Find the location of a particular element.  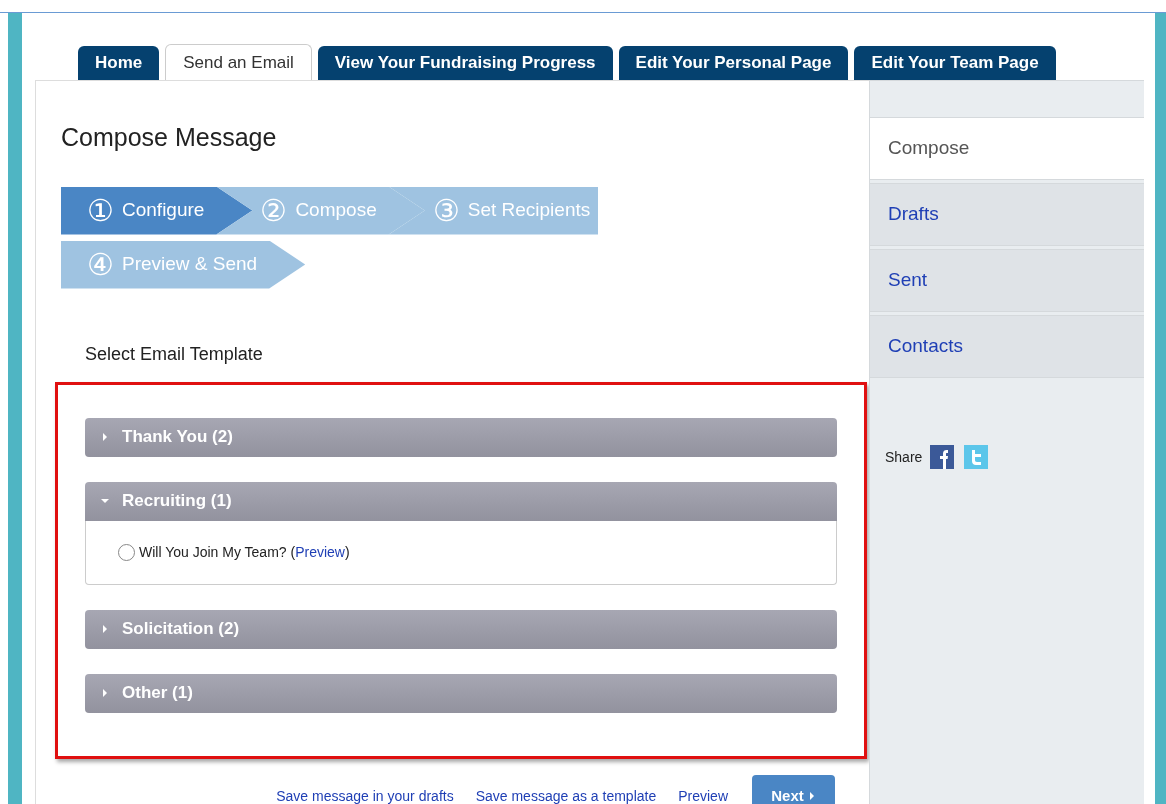

radio-button is located at coordinates (126, 552).